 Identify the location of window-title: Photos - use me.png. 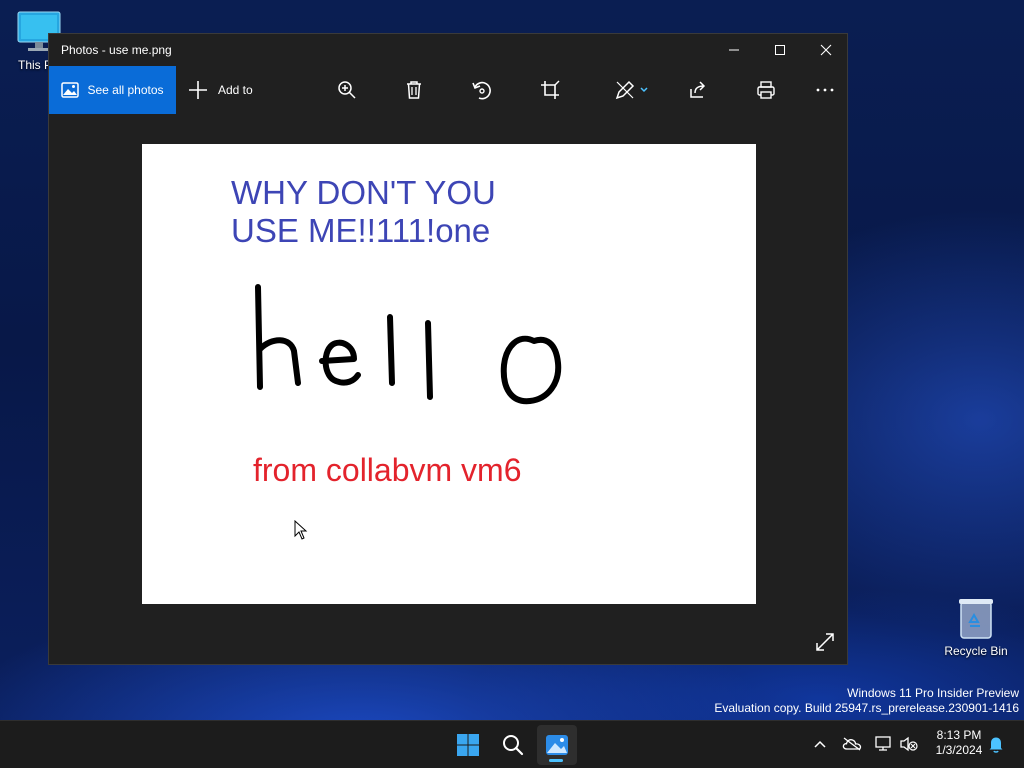
(116, 50).